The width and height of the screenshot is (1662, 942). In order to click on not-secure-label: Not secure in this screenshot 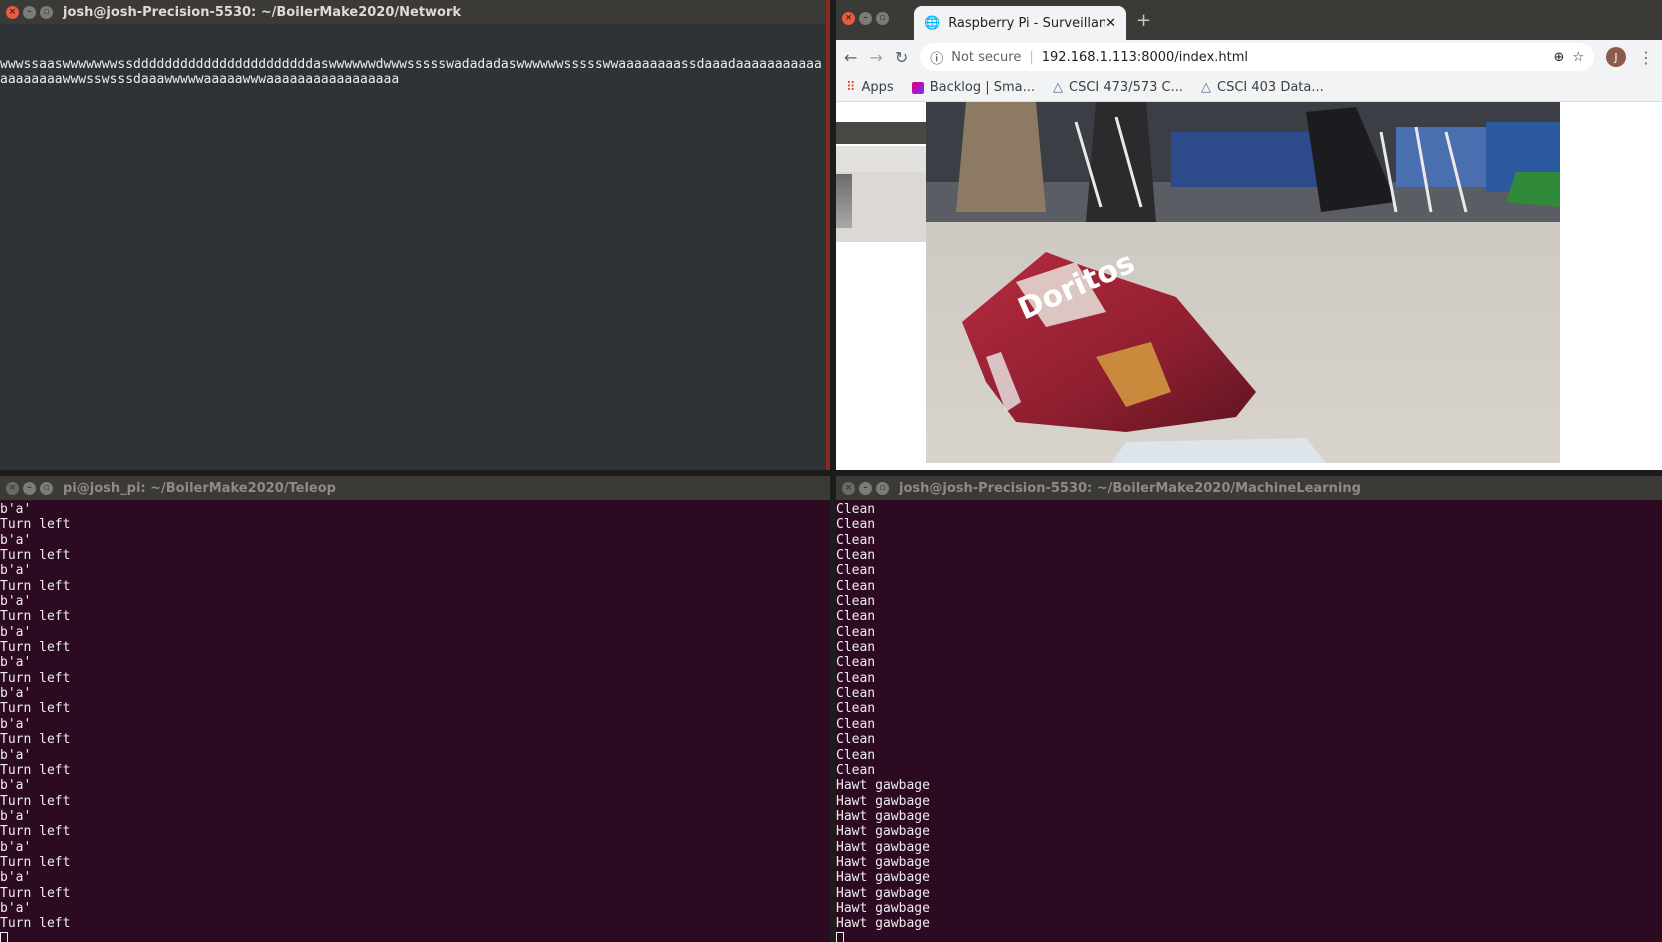, I will do `click(986, 57)`.